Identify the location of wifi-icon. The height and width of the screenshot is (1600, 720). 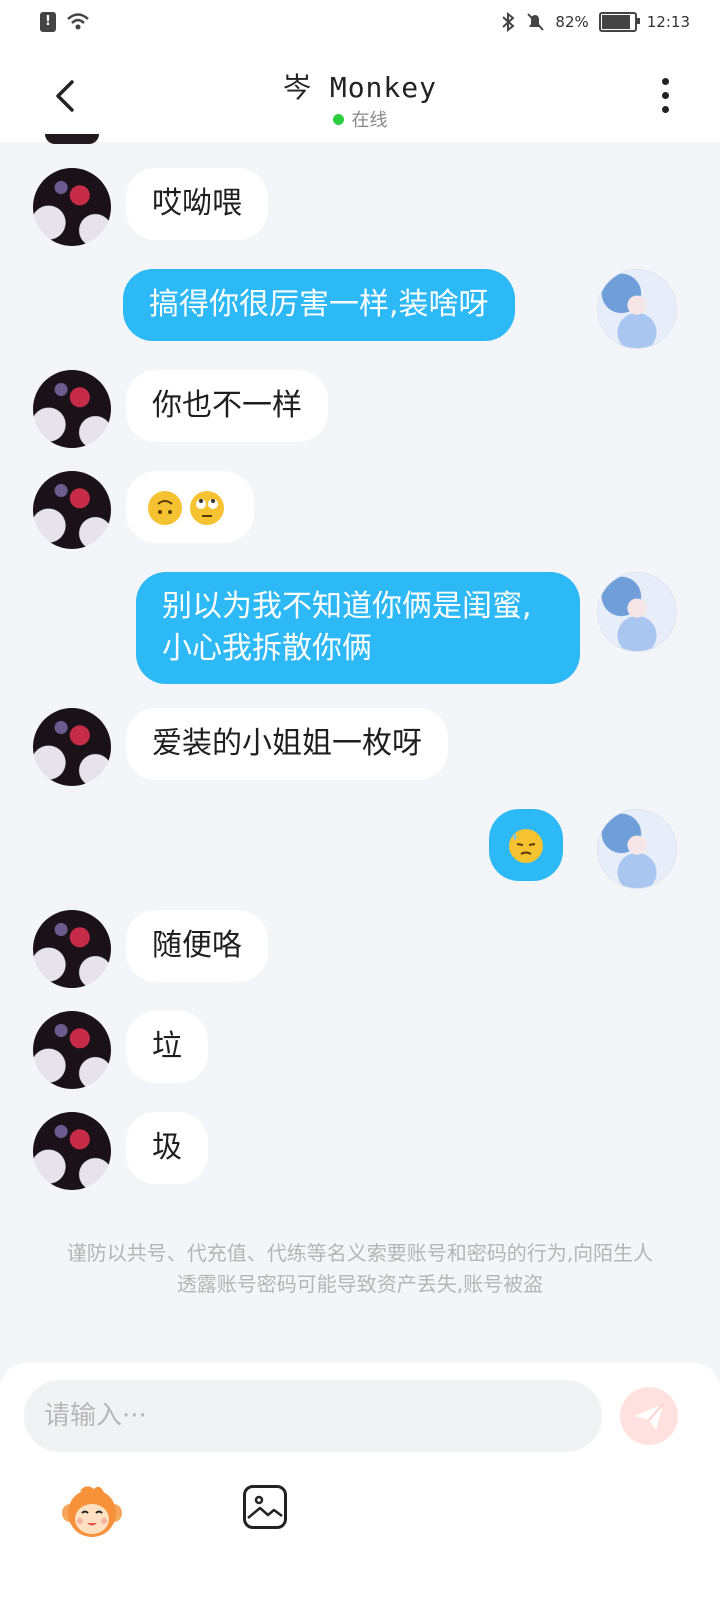
(78, 21).